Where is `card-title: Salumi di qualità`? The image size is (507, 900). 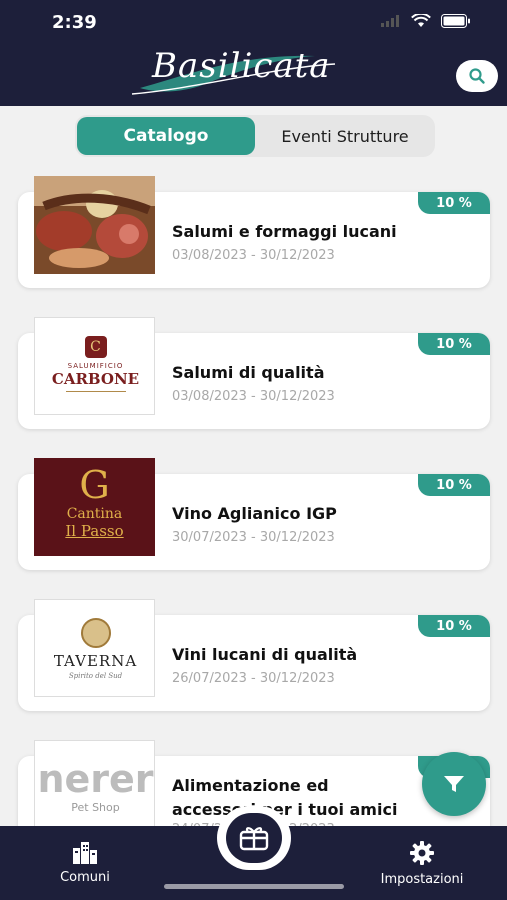
card-title: Salumi di qualità is located at coordinates (248, 372).